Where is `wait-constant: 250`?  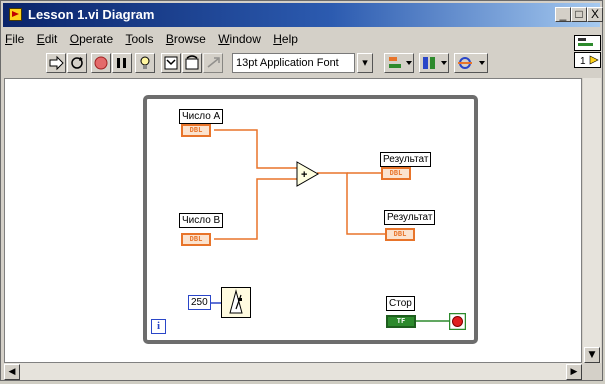 wait-constant: 250 is located at coordinates (199, 302).